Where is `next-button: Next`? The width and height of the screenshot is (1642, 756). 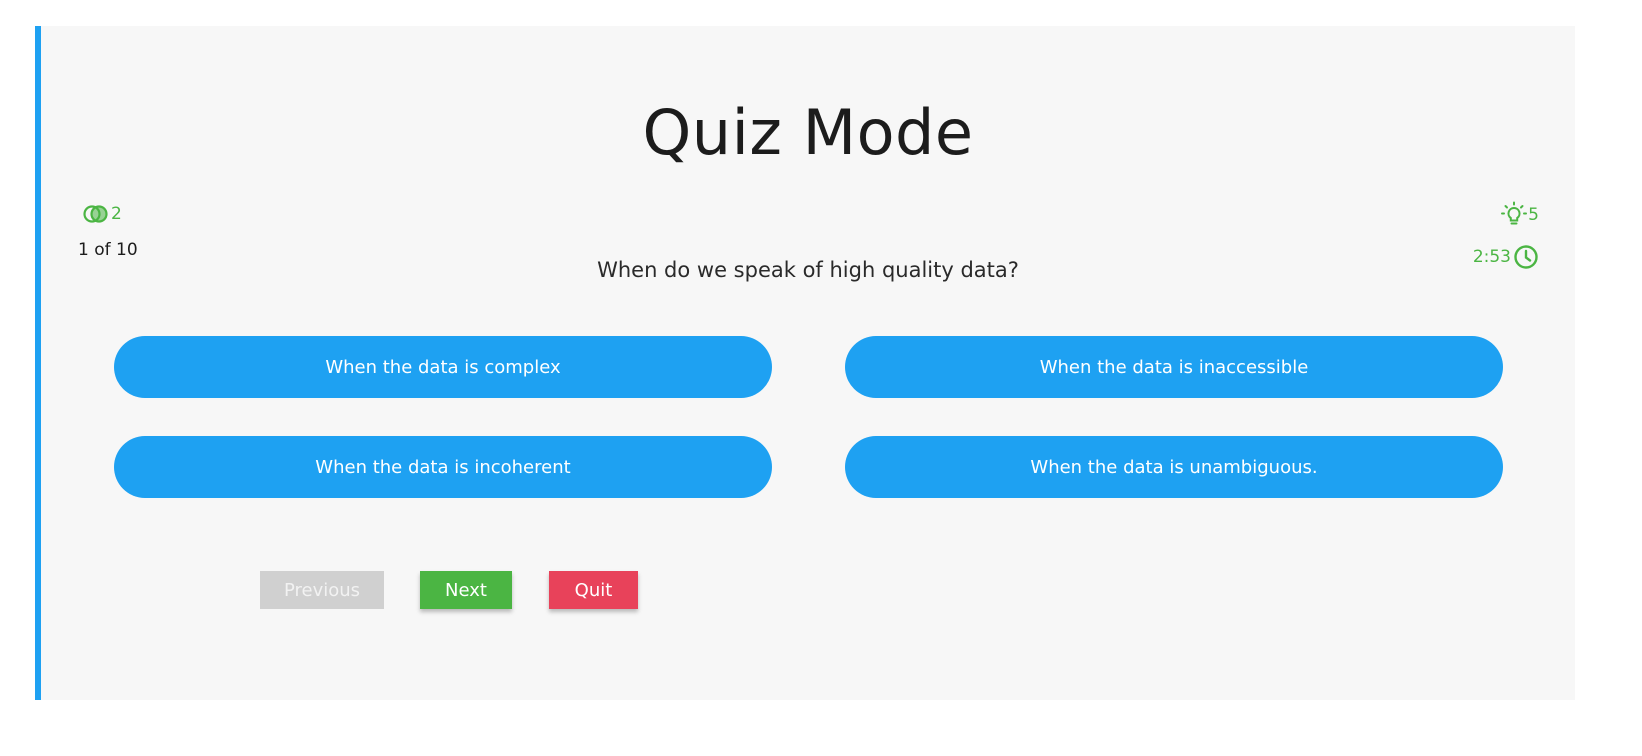 next-button: Next is located at coordinates (466, 590).